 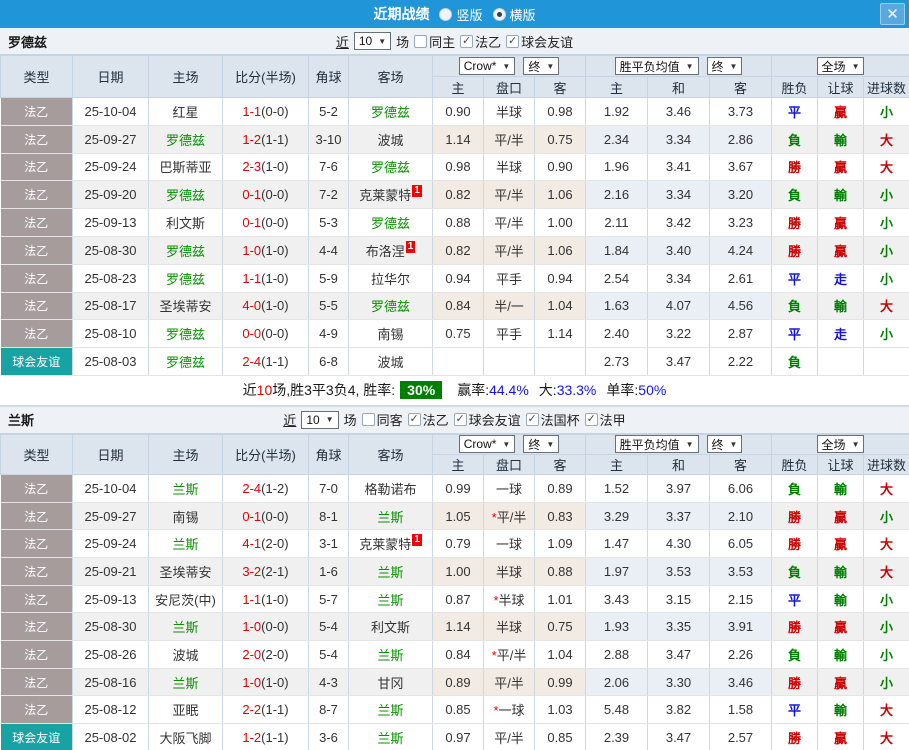 What do you see at coordinates (185, 111) in the screenshot?
I see `home-team-cell: 红星` at bounding box center [185, 111].